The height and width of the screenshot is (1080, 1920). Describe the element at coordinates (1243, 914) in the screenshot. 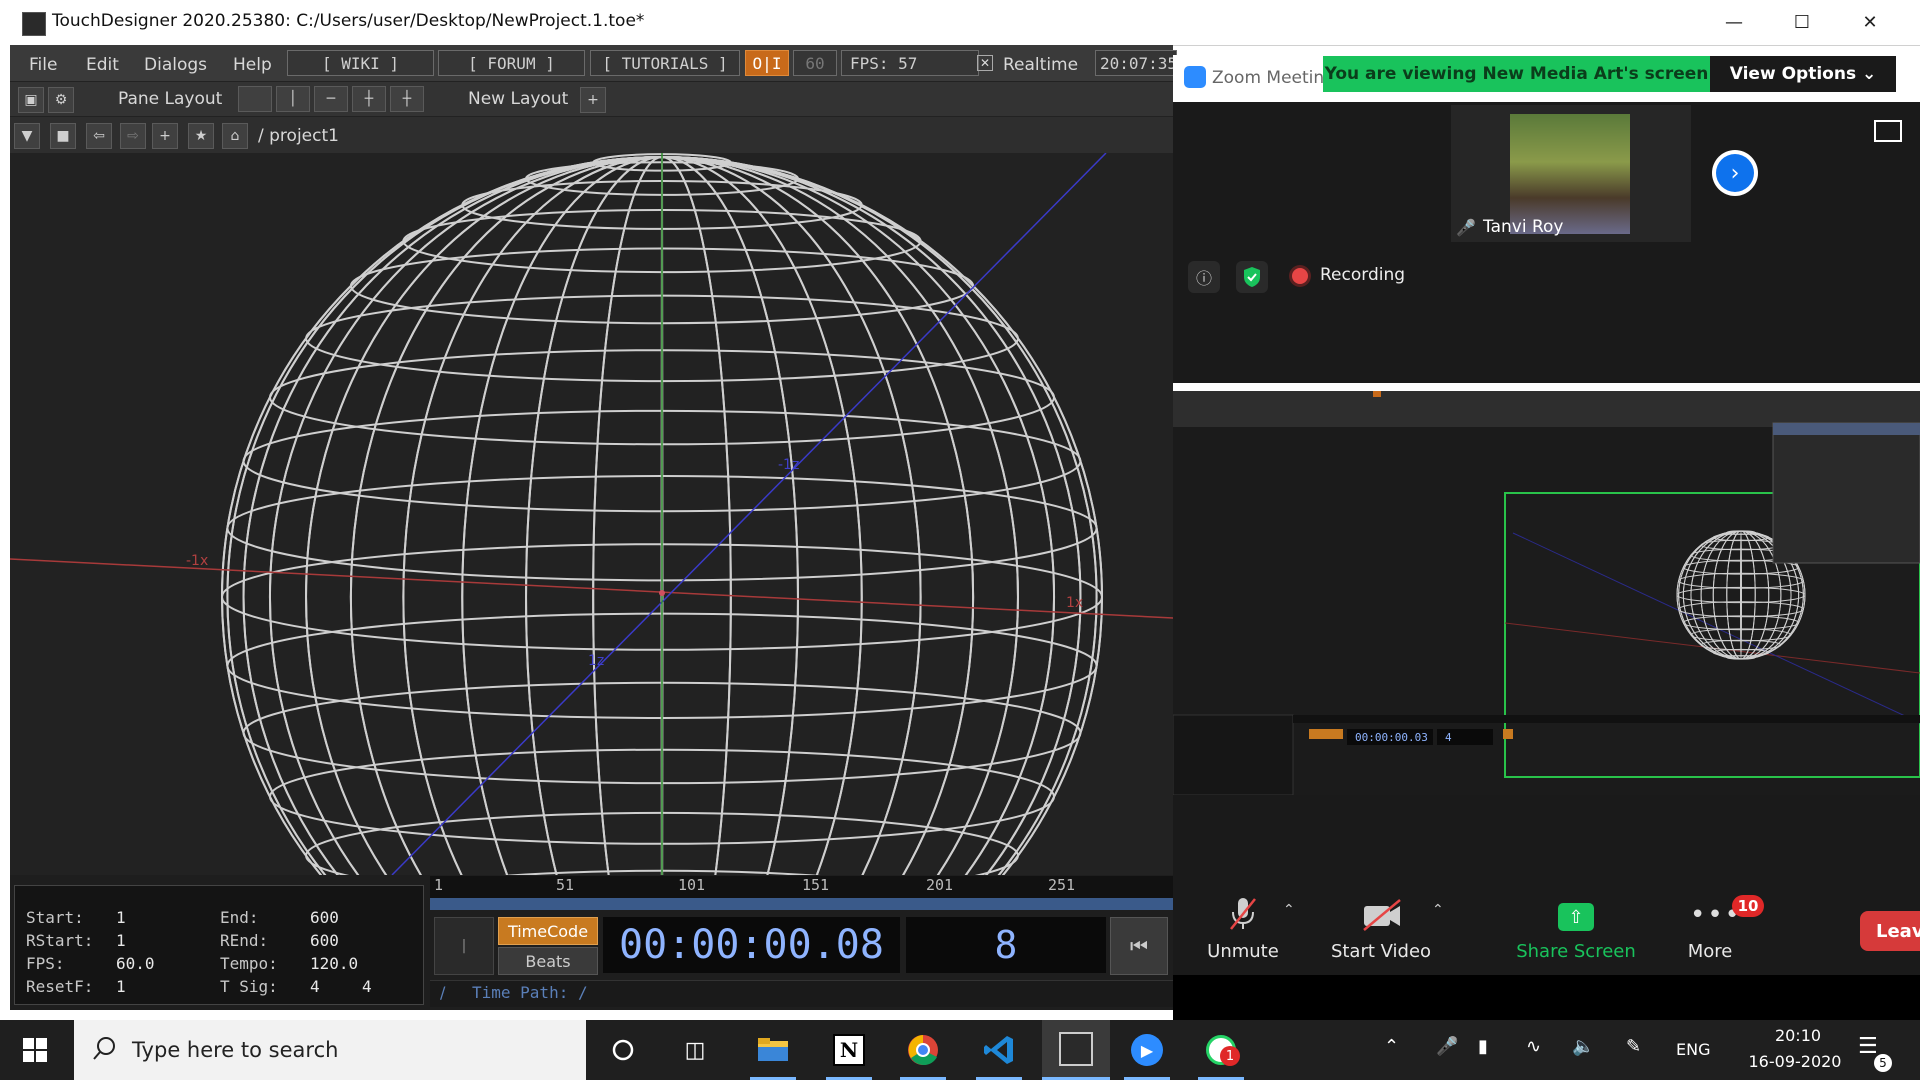

I see `unmute-button` at that location.